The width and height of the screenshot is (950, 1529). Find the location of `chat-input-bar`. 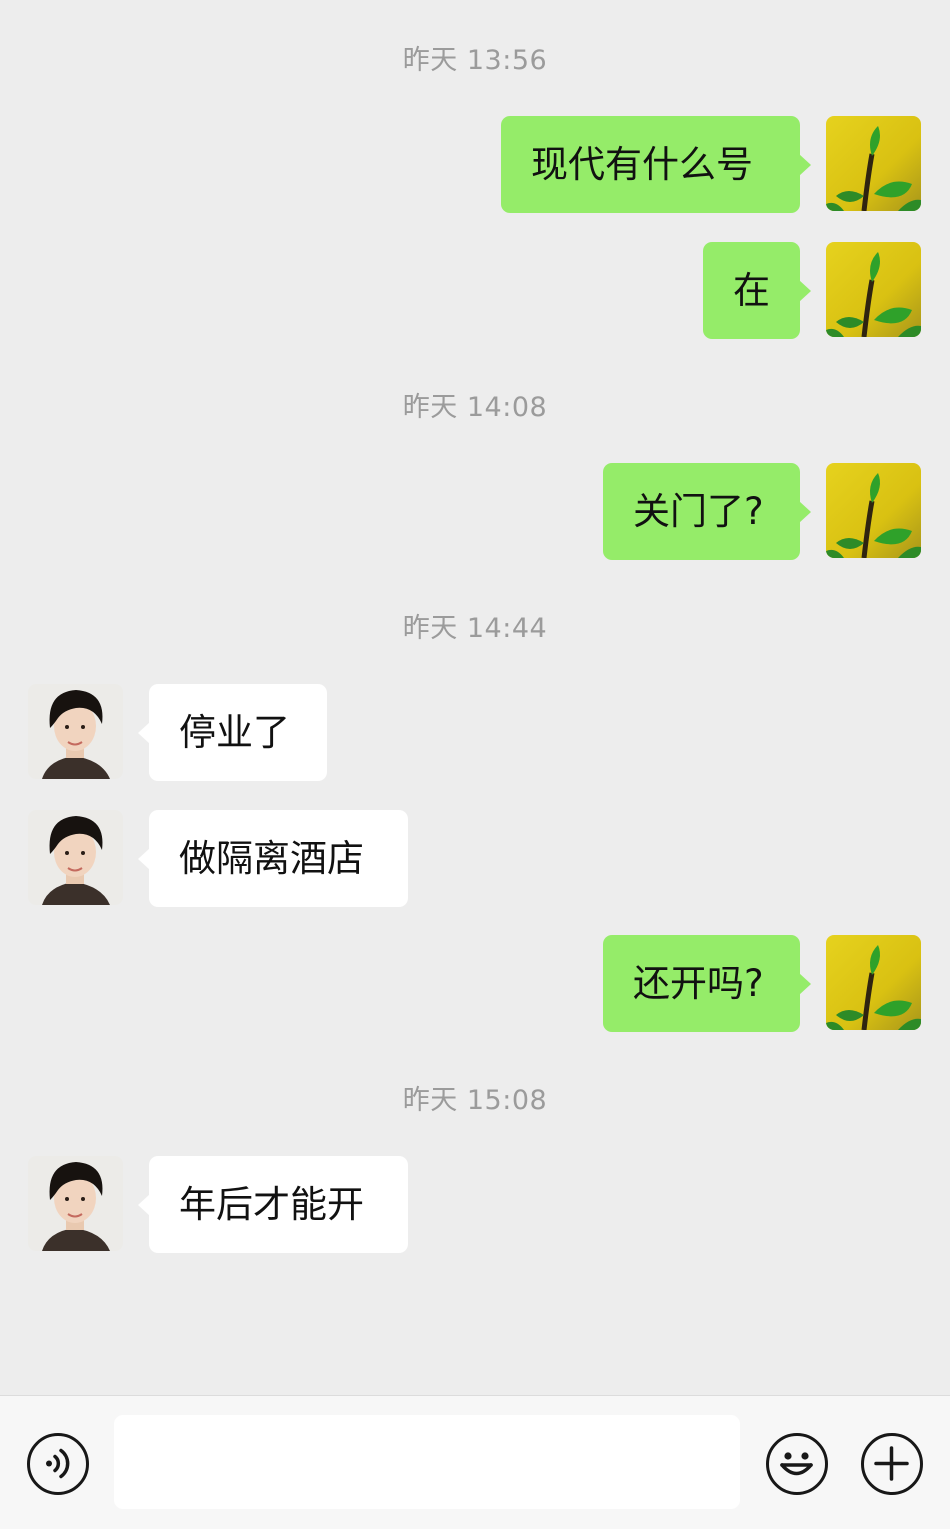

chat-input-bar is located at coordinates (475, 1462).